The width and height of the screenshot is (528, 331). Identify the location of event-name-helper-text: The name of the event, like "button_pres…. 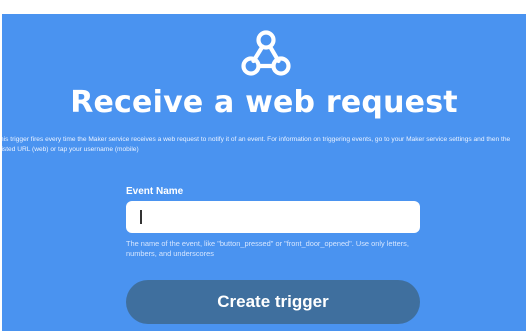
(267, 248).